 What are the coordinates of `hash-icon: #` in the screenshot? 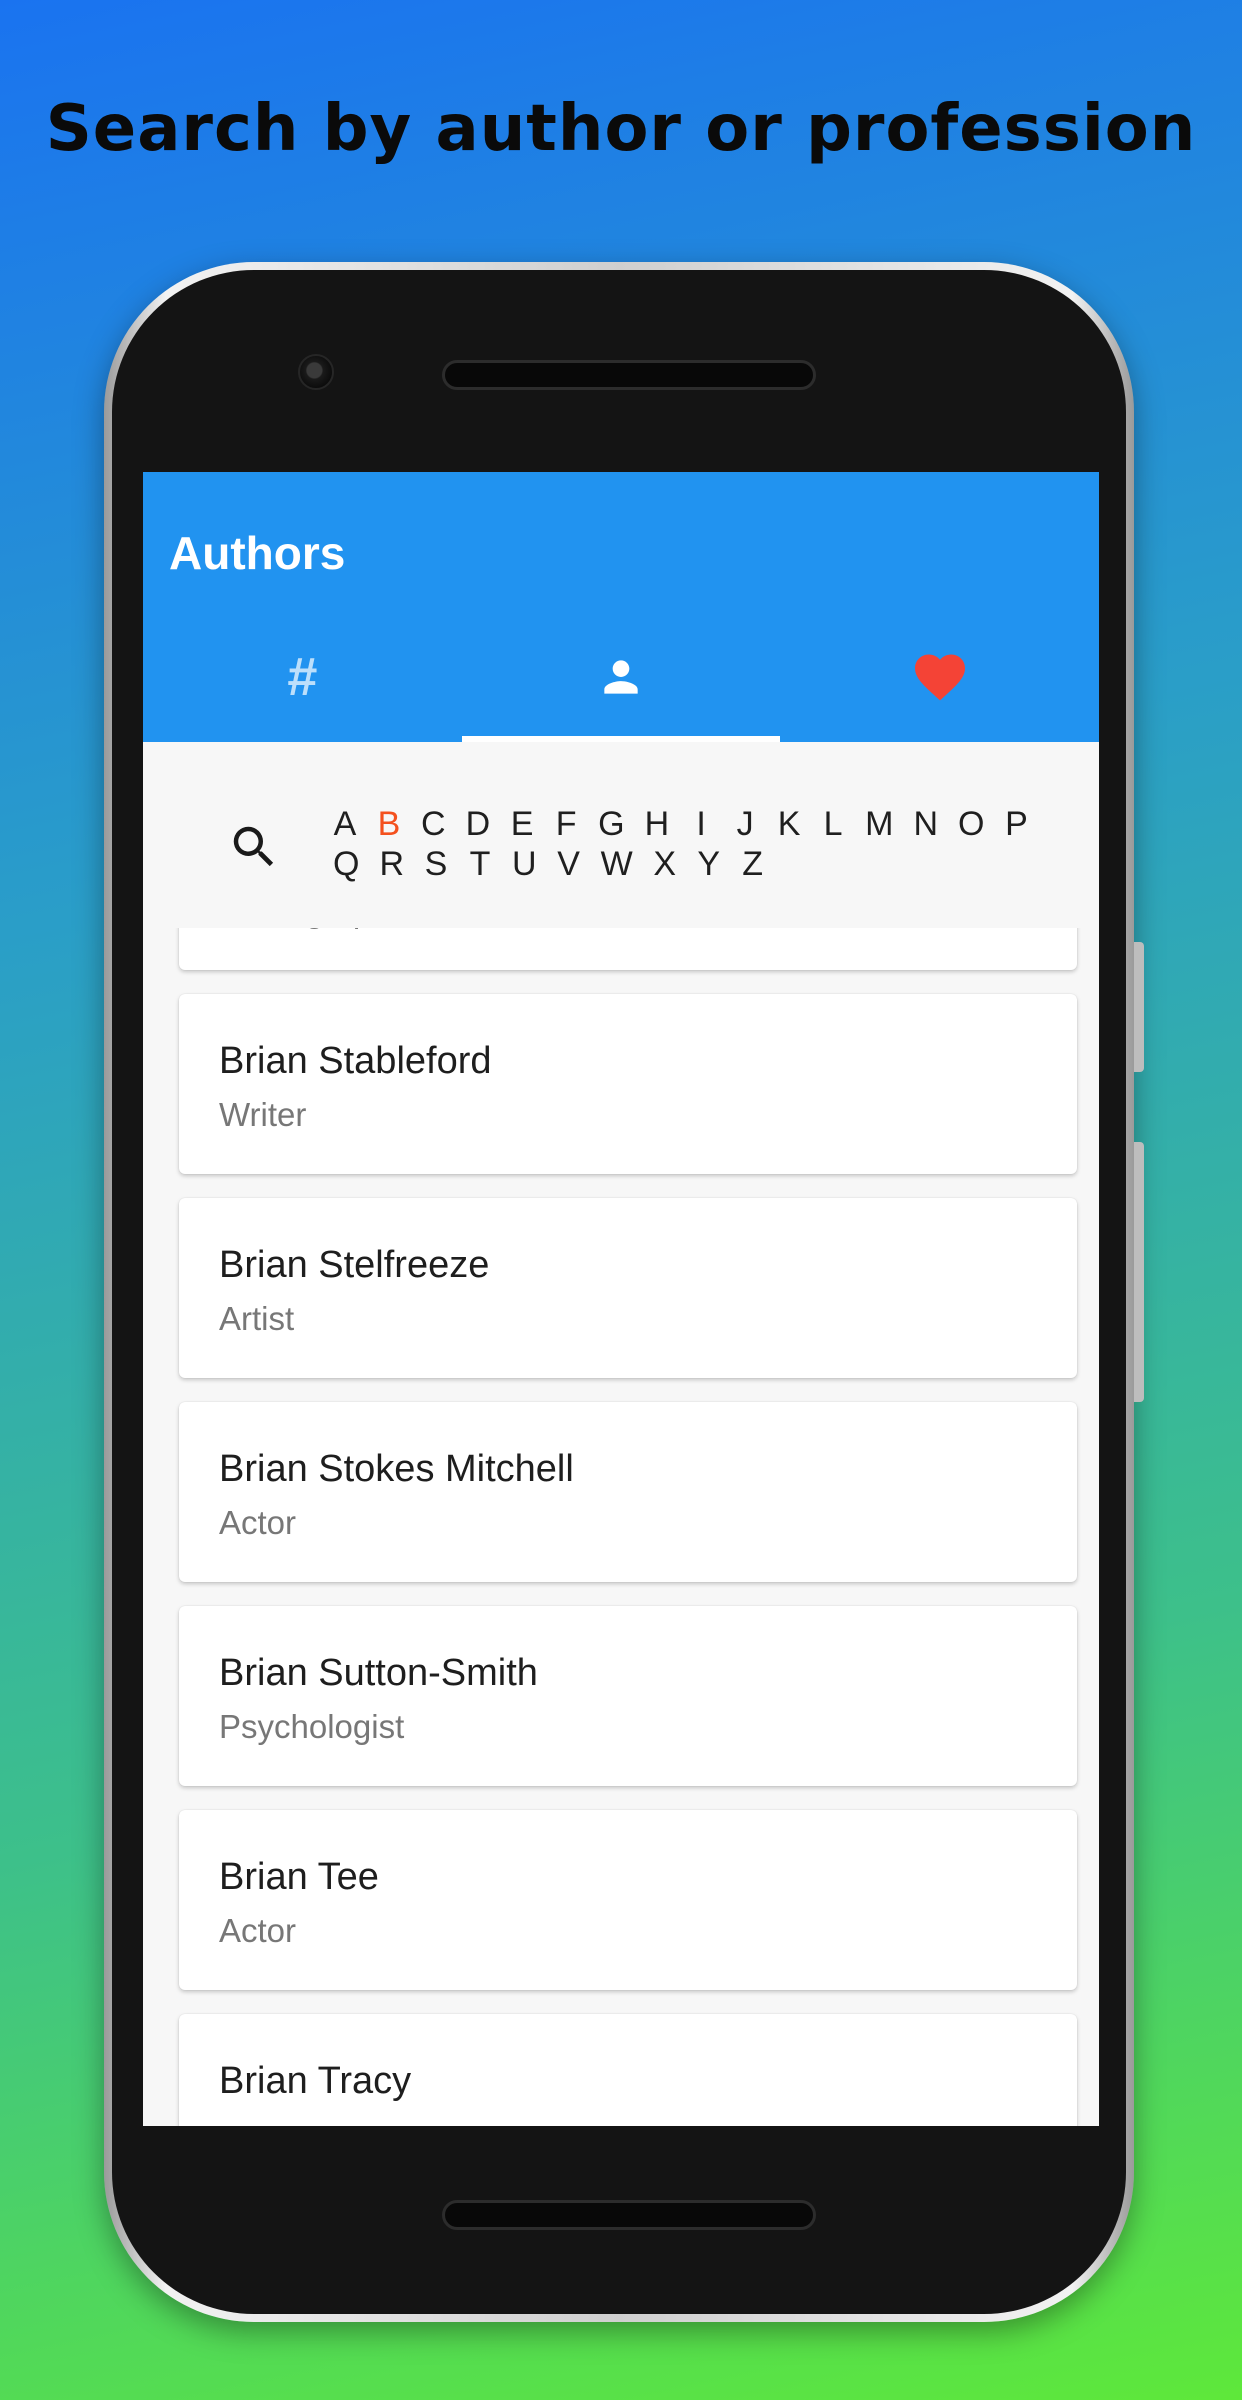 It's located at (302, 677).